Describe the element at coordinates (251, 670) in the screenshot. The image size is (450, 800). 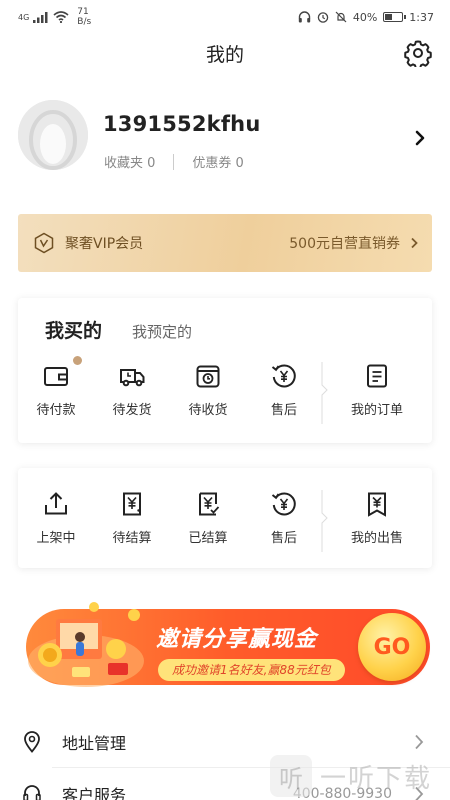
I see `banner-subtitle: 成功邀请1名好友,赢88元红包` at that location.